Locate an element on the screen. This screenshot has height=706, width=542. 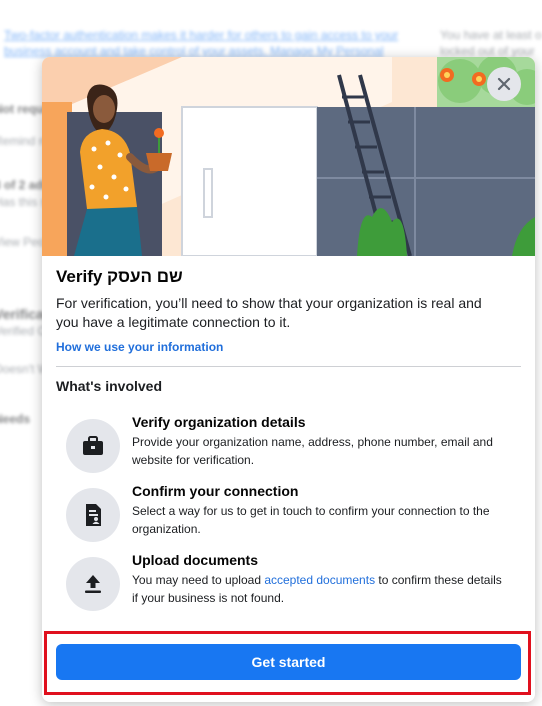
bg-label: Needs is located at coordinates (15, 419).